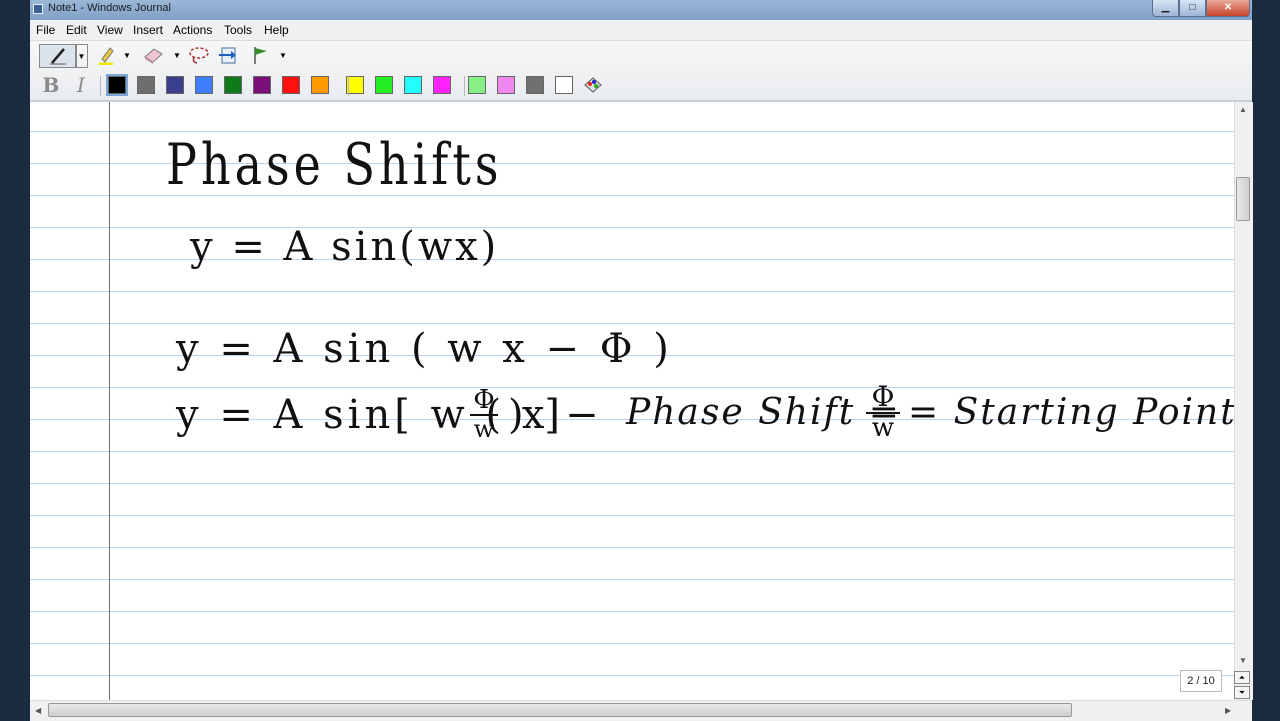 The width and height of the screenshot is (1280, 721). I want to click on menu-file: File, so click(45, 30).